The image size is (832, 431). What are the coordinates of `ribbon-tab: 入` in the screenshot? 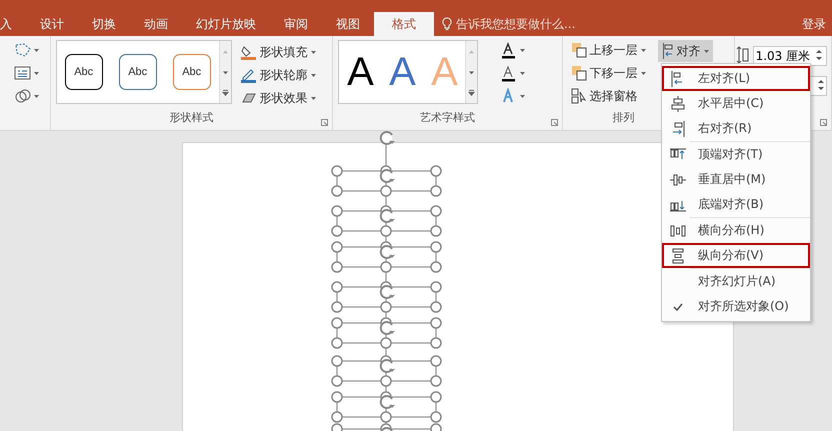 It's located at (13, 24).